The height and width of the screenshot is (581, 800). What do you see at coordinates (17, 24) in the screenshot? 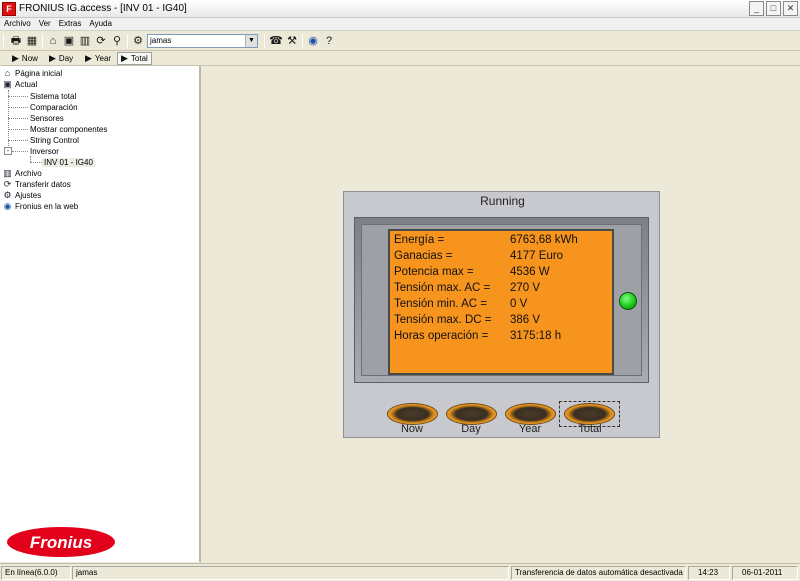
I see `menu-archivo: Archivo` at bounding box center [17, 24].